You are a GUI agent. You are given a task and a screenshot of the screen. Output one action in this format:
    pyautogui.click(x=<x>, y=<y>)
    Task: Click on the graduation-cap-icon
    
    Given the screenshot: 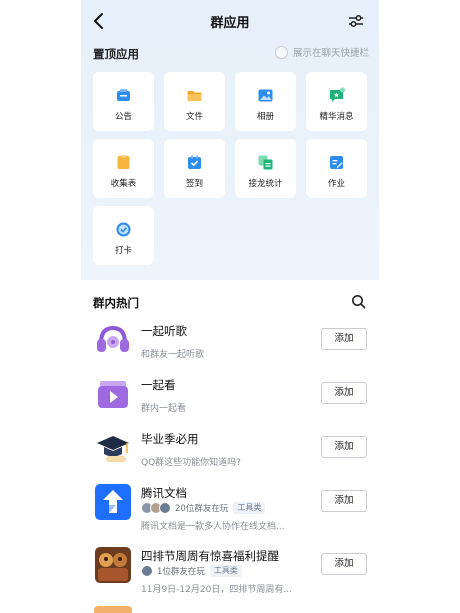 What is the action you would take?
    pyautogui.click(x=113, y=449)
    